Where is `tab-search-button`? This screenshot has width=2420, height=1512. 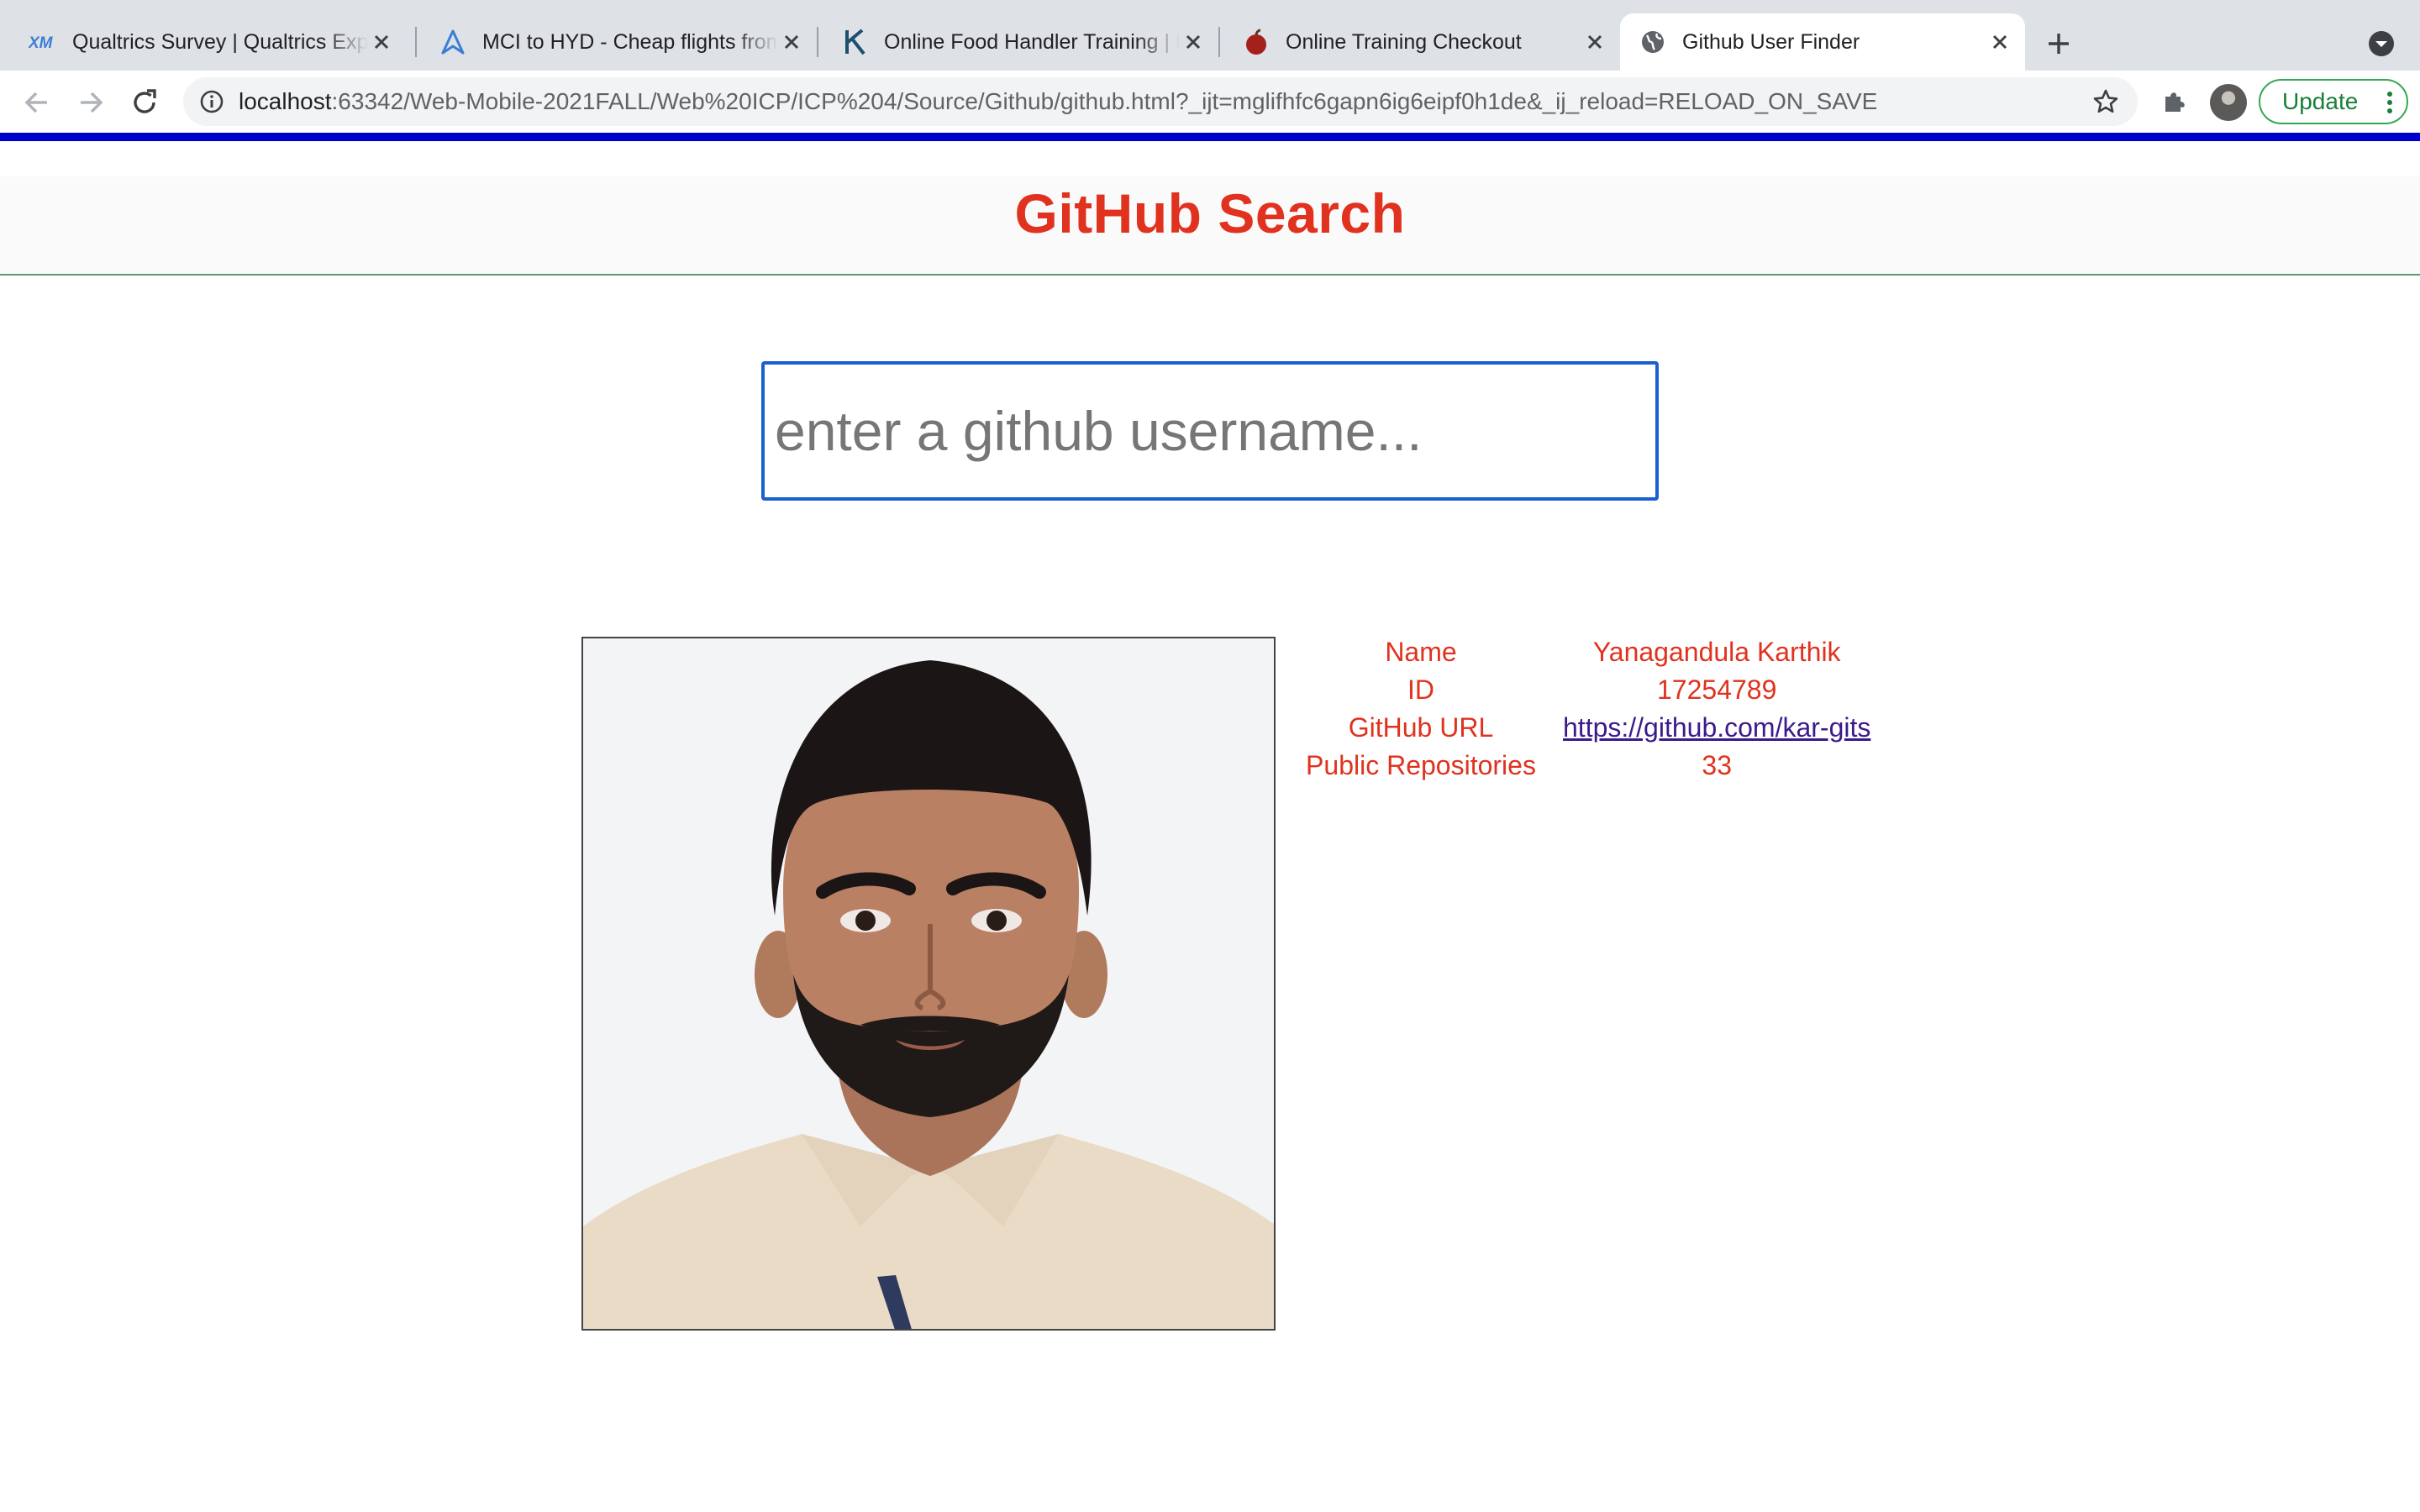
tab-search-button is located at coordinates (2381, 44).